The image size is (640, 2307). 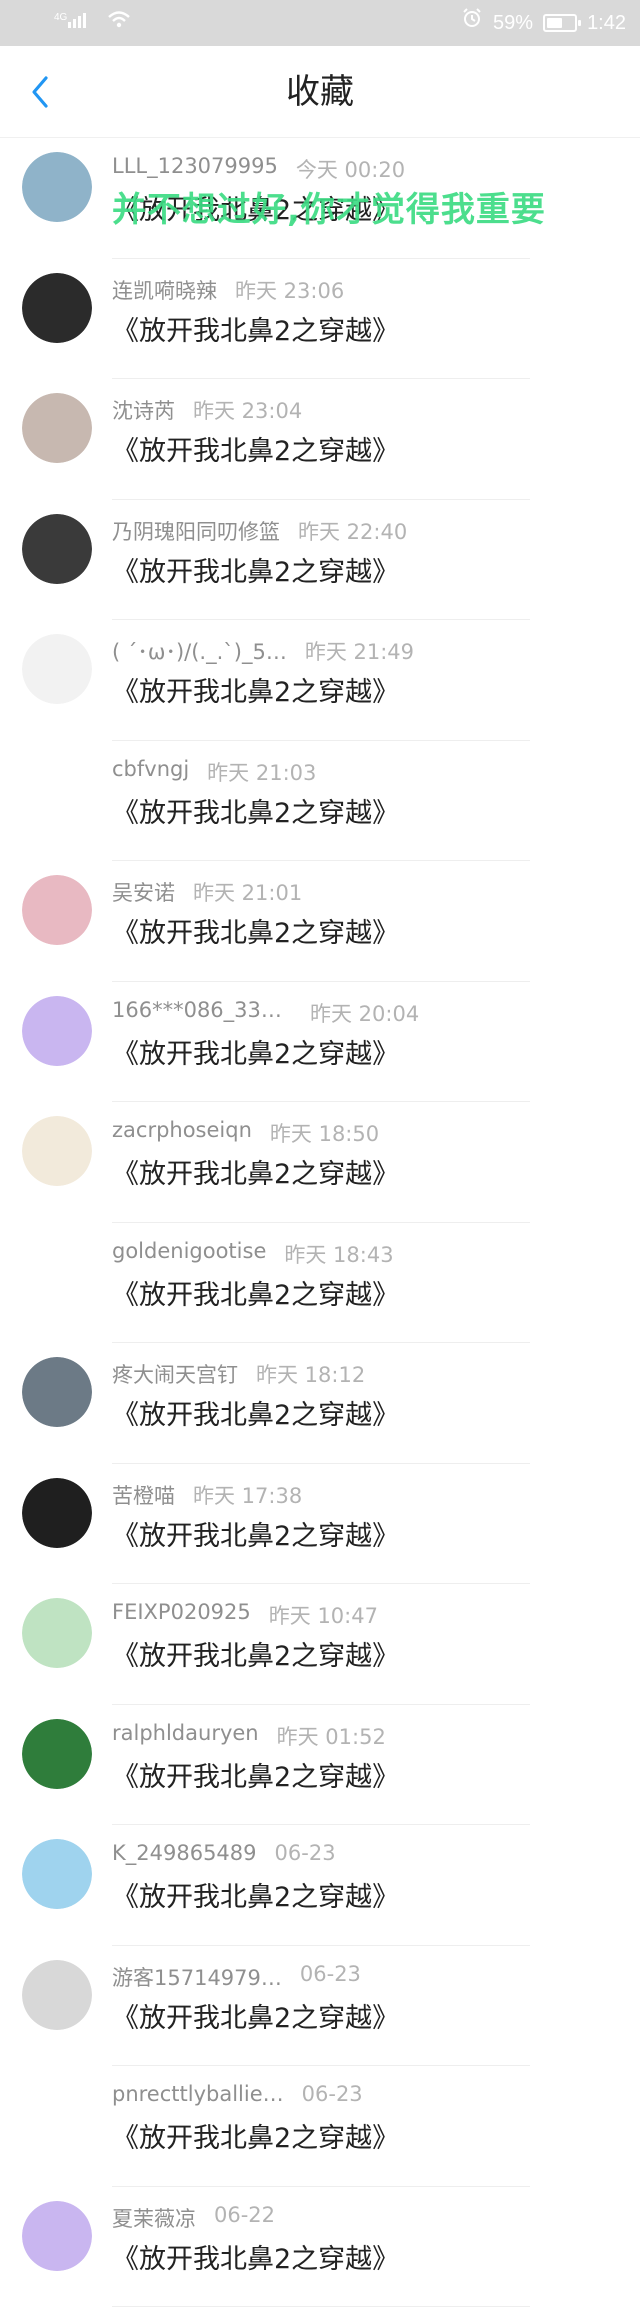 What do you see at coordinates (154, 2218) in the screenshot?
I see `user-name: 夏茉薇凉` at bounding box center [154, 2218].